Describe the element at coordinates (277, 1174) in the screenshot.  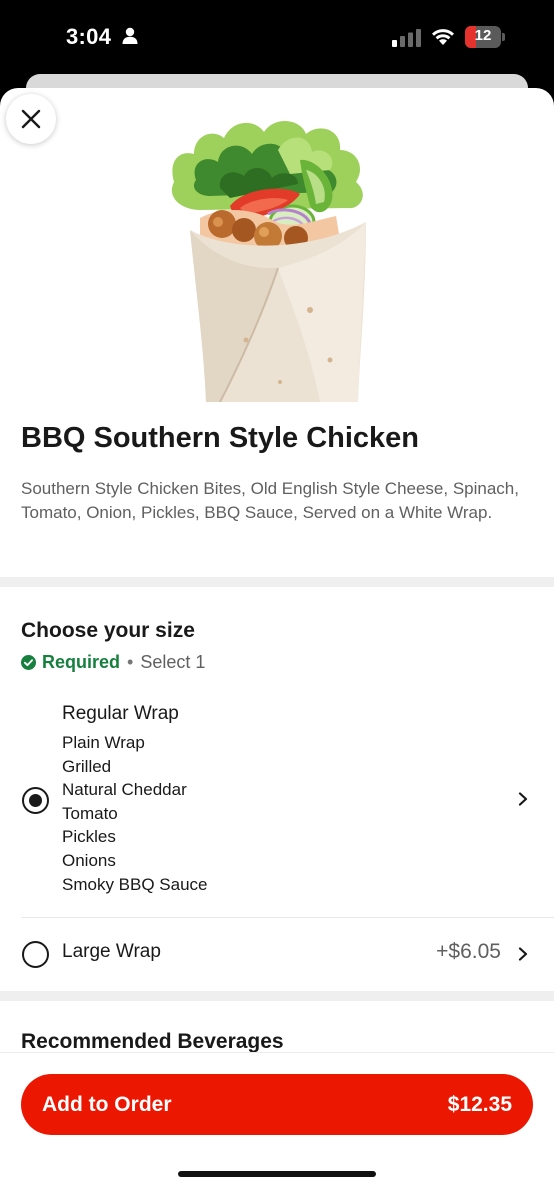
I see `home-indicator` at that location.